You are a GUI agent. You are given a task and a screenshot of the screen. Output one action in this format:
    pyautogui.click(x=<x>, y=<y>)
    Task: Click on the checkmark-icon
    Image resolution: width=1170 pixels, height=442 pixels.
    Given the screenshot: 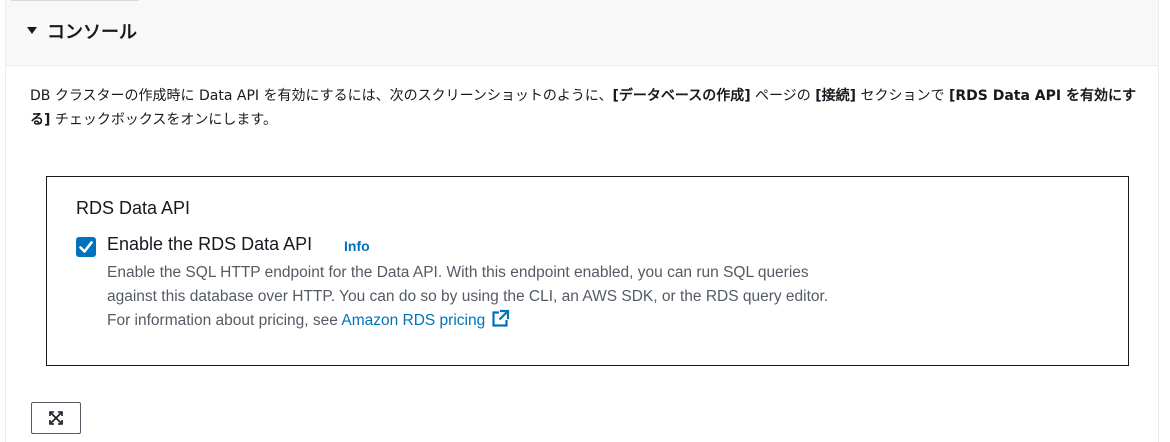 What is the action you would take?
    pyautogui.click(x=86, y=247)
    